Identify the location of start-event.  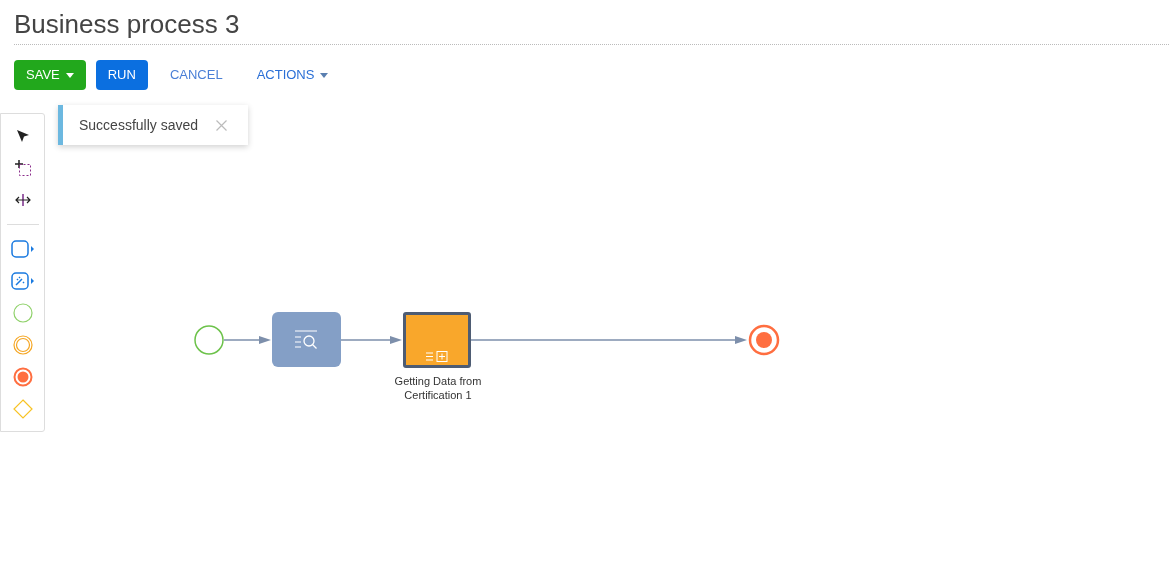
(209, 340).